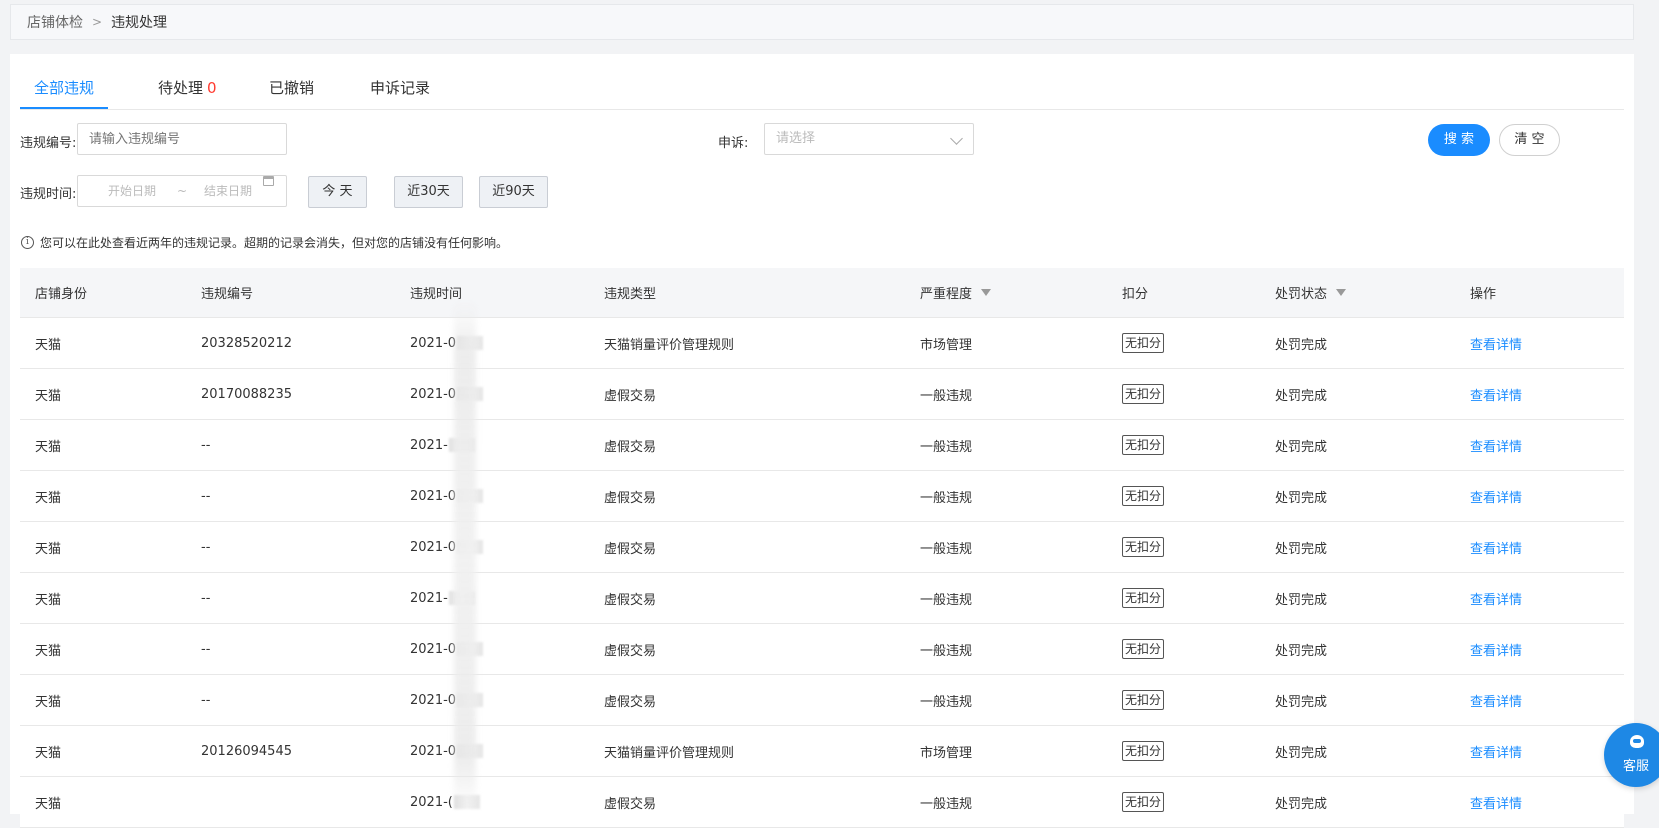 This screenshot has width=1659, height=828. Describe the element at coordinates (227, 294) in the screenshot. I see `header-violation-id: 违规编号` at that location.